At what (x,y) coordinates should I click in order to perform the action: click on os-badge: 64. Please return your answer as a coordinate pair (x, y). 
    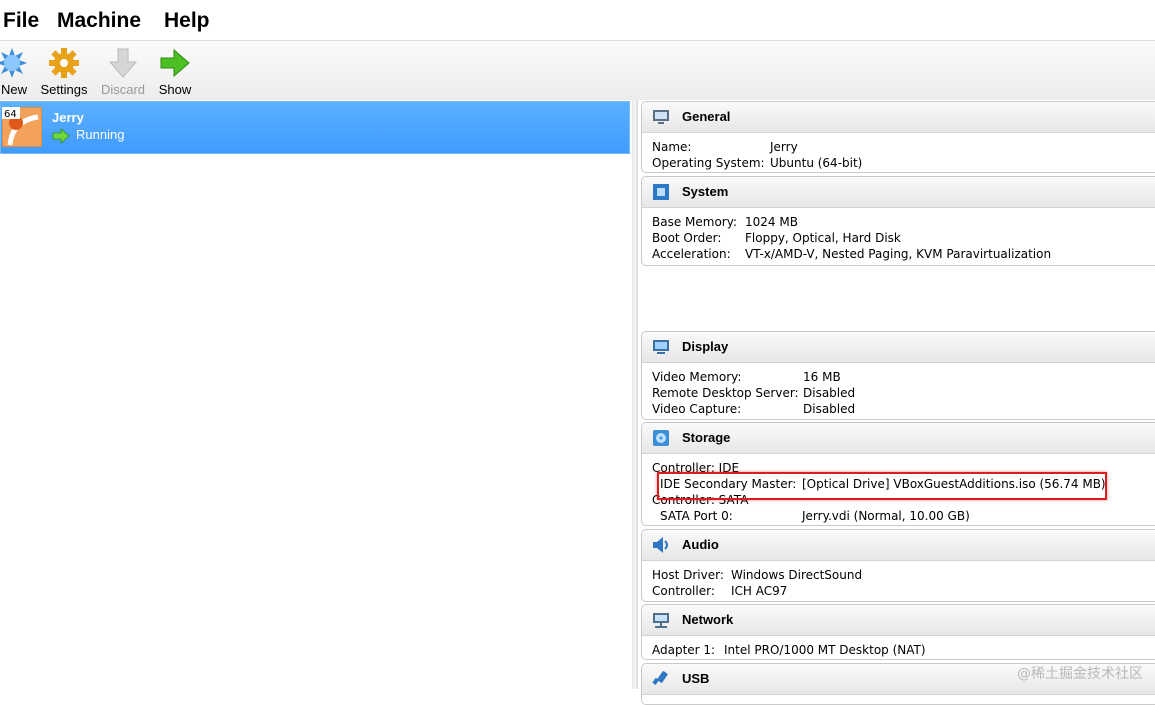
    Looking at the image, I should click on (10, 114).